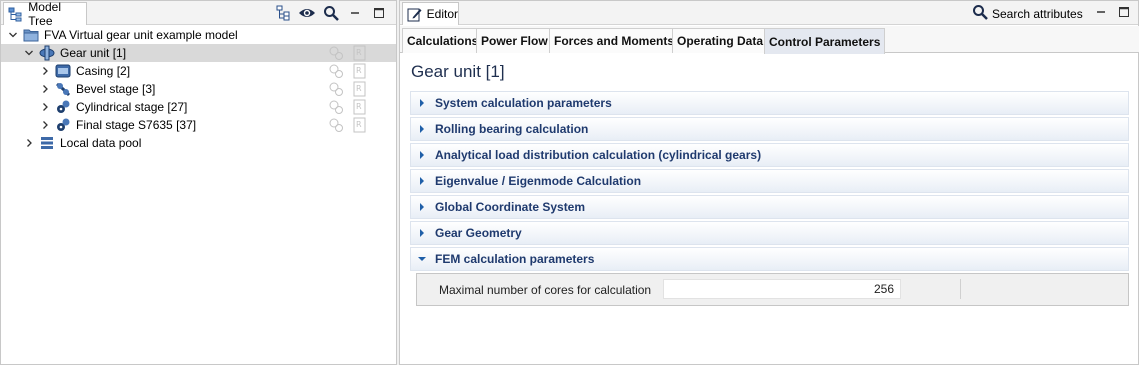 The height and width of the screenshot is (365, 1139). I want to click on section-label: FEM calculation parameters, so click(515, 259).